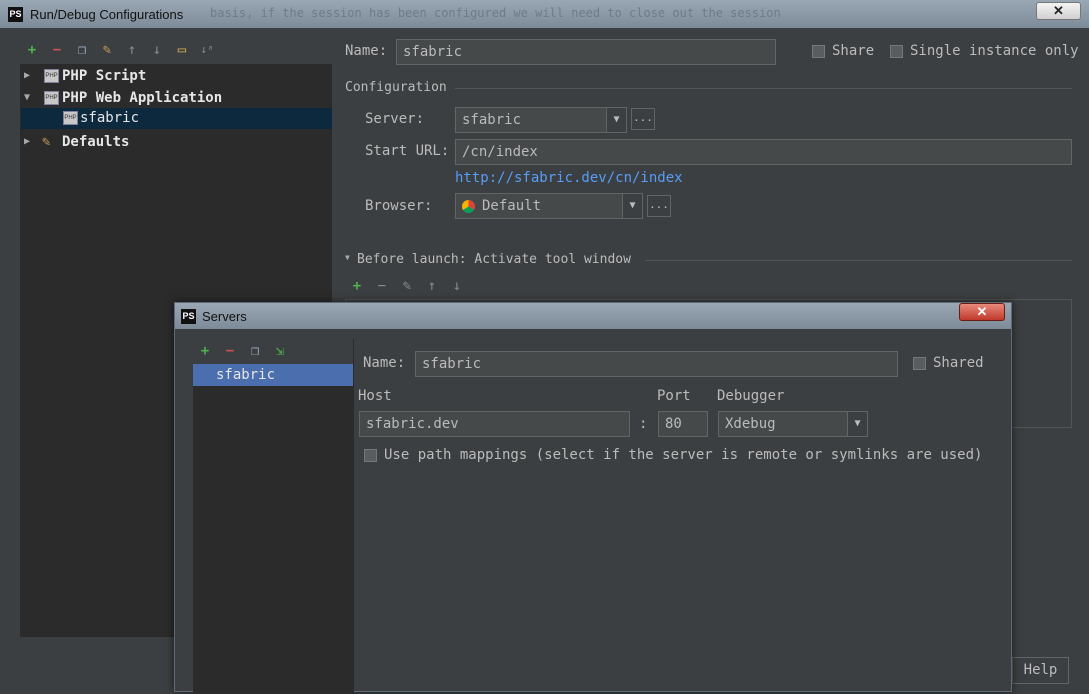 Image resolution: width=1089 pixels, height=694 pixels. What do you see at coordinates (896, 51) in the screenshot?
I see `single-instance-checkbox` at bounding box center [896, 51].